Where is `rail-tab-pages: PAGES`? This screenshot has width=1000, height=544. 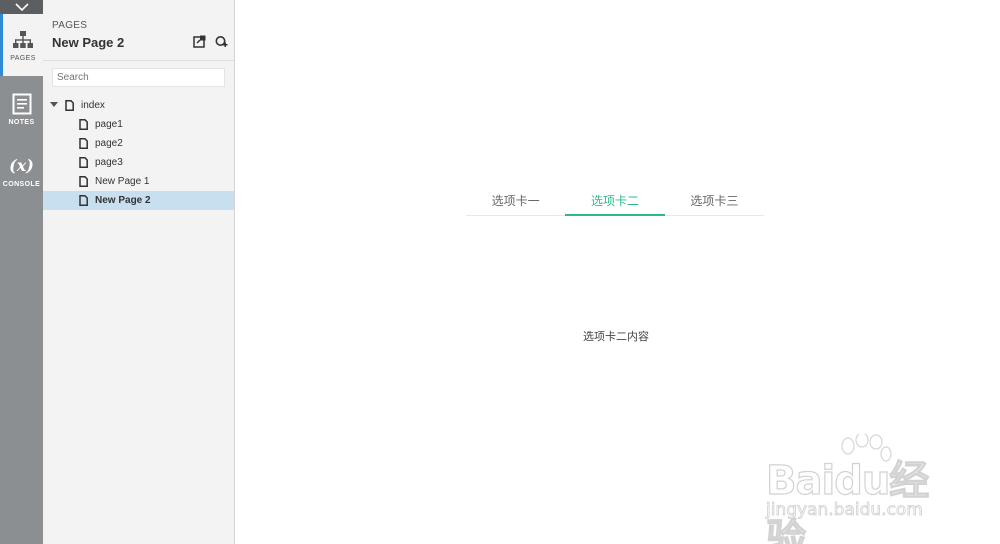 rail-tab-pages: PAGES is located at coordinates (21, 45).